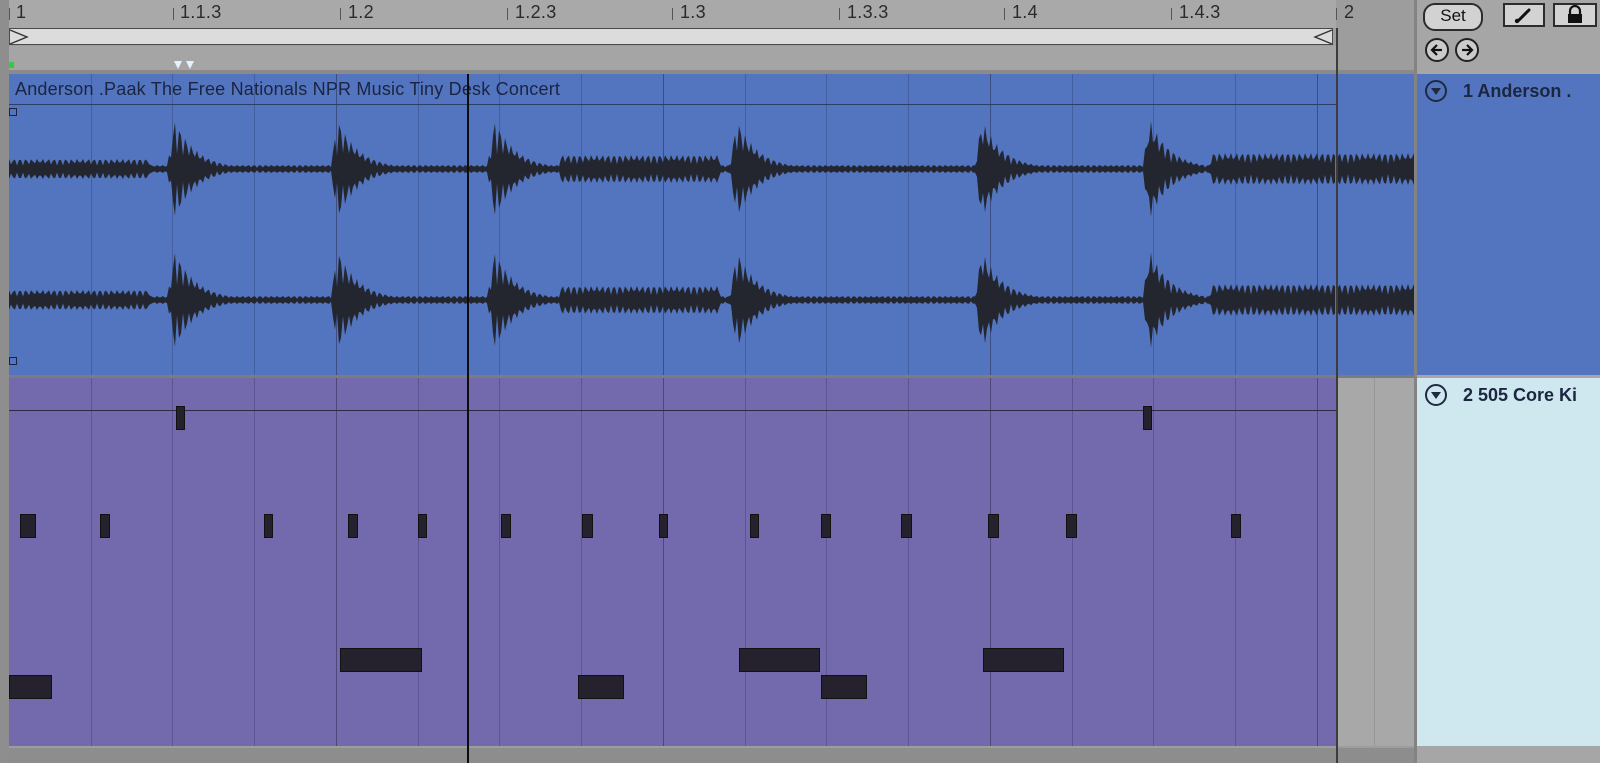  Describe the element at coordinates (1520, 395) in the screenshot. I see `track-name-2: 2 505 Core Ki` at that location.